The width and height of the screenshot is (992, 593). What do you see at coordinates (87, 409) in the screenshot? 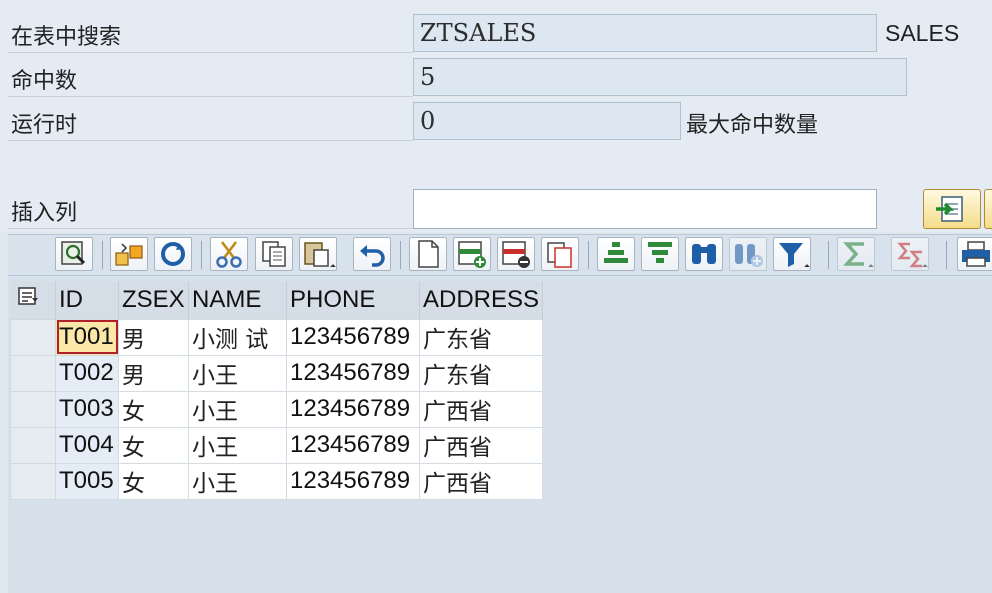
I see `cell-id: T003` at bounding box center [87, 409].